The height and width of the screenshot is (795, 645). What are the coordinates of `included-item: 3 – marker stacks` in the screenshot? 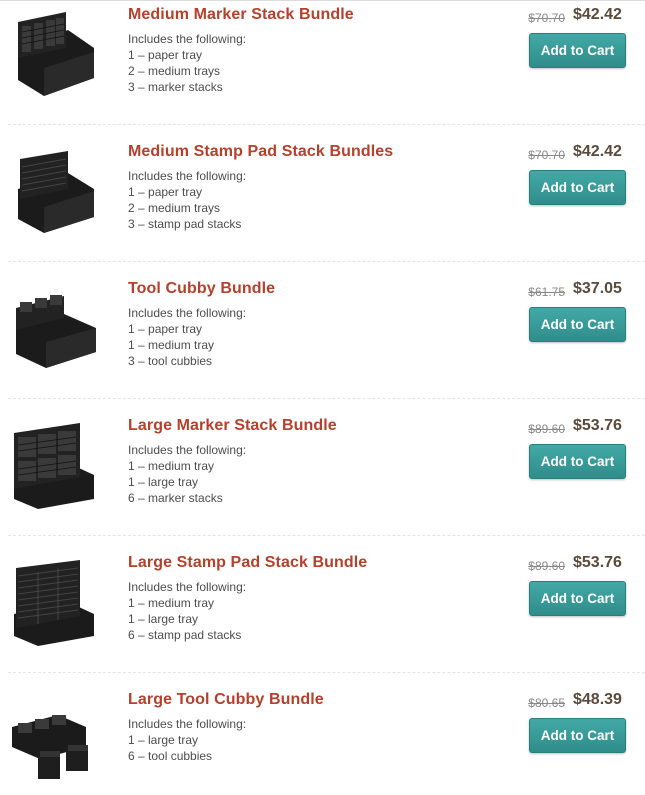 It's located at (175, 87).